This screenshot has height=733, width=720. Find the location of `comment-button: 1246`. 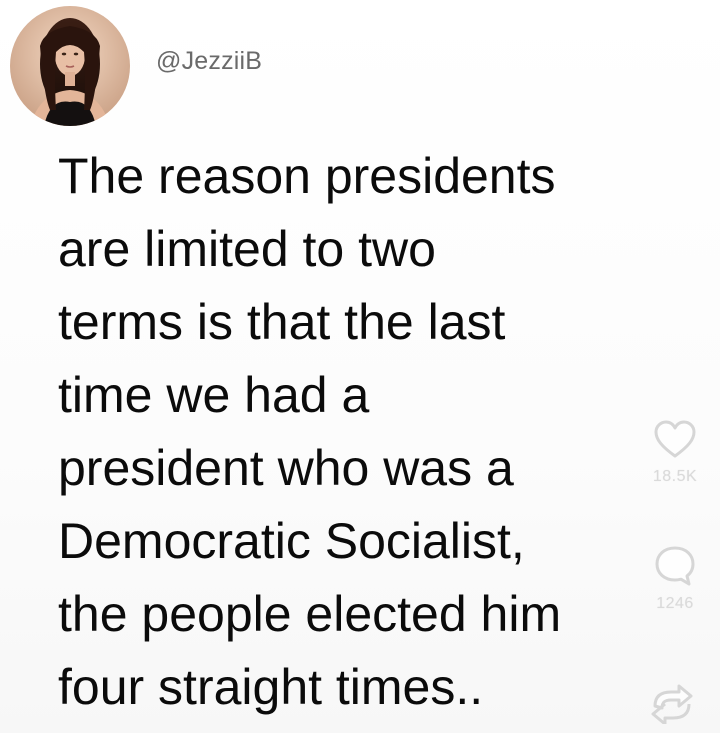

comment-button: 1246 is located at coordinates (675, 579).